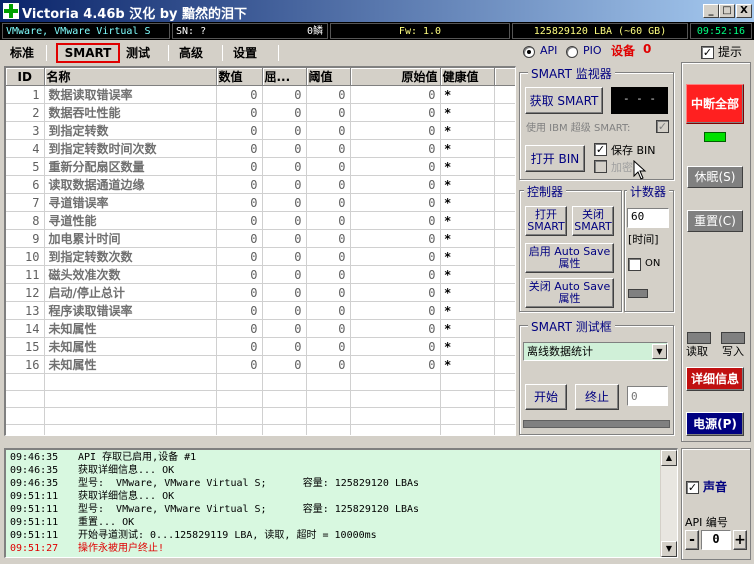  What do you see at coordinates (595, 351) in the screenshot?
I see `smart-test-select: 离线数据统计 ▼` at bounding box center [595, 351].